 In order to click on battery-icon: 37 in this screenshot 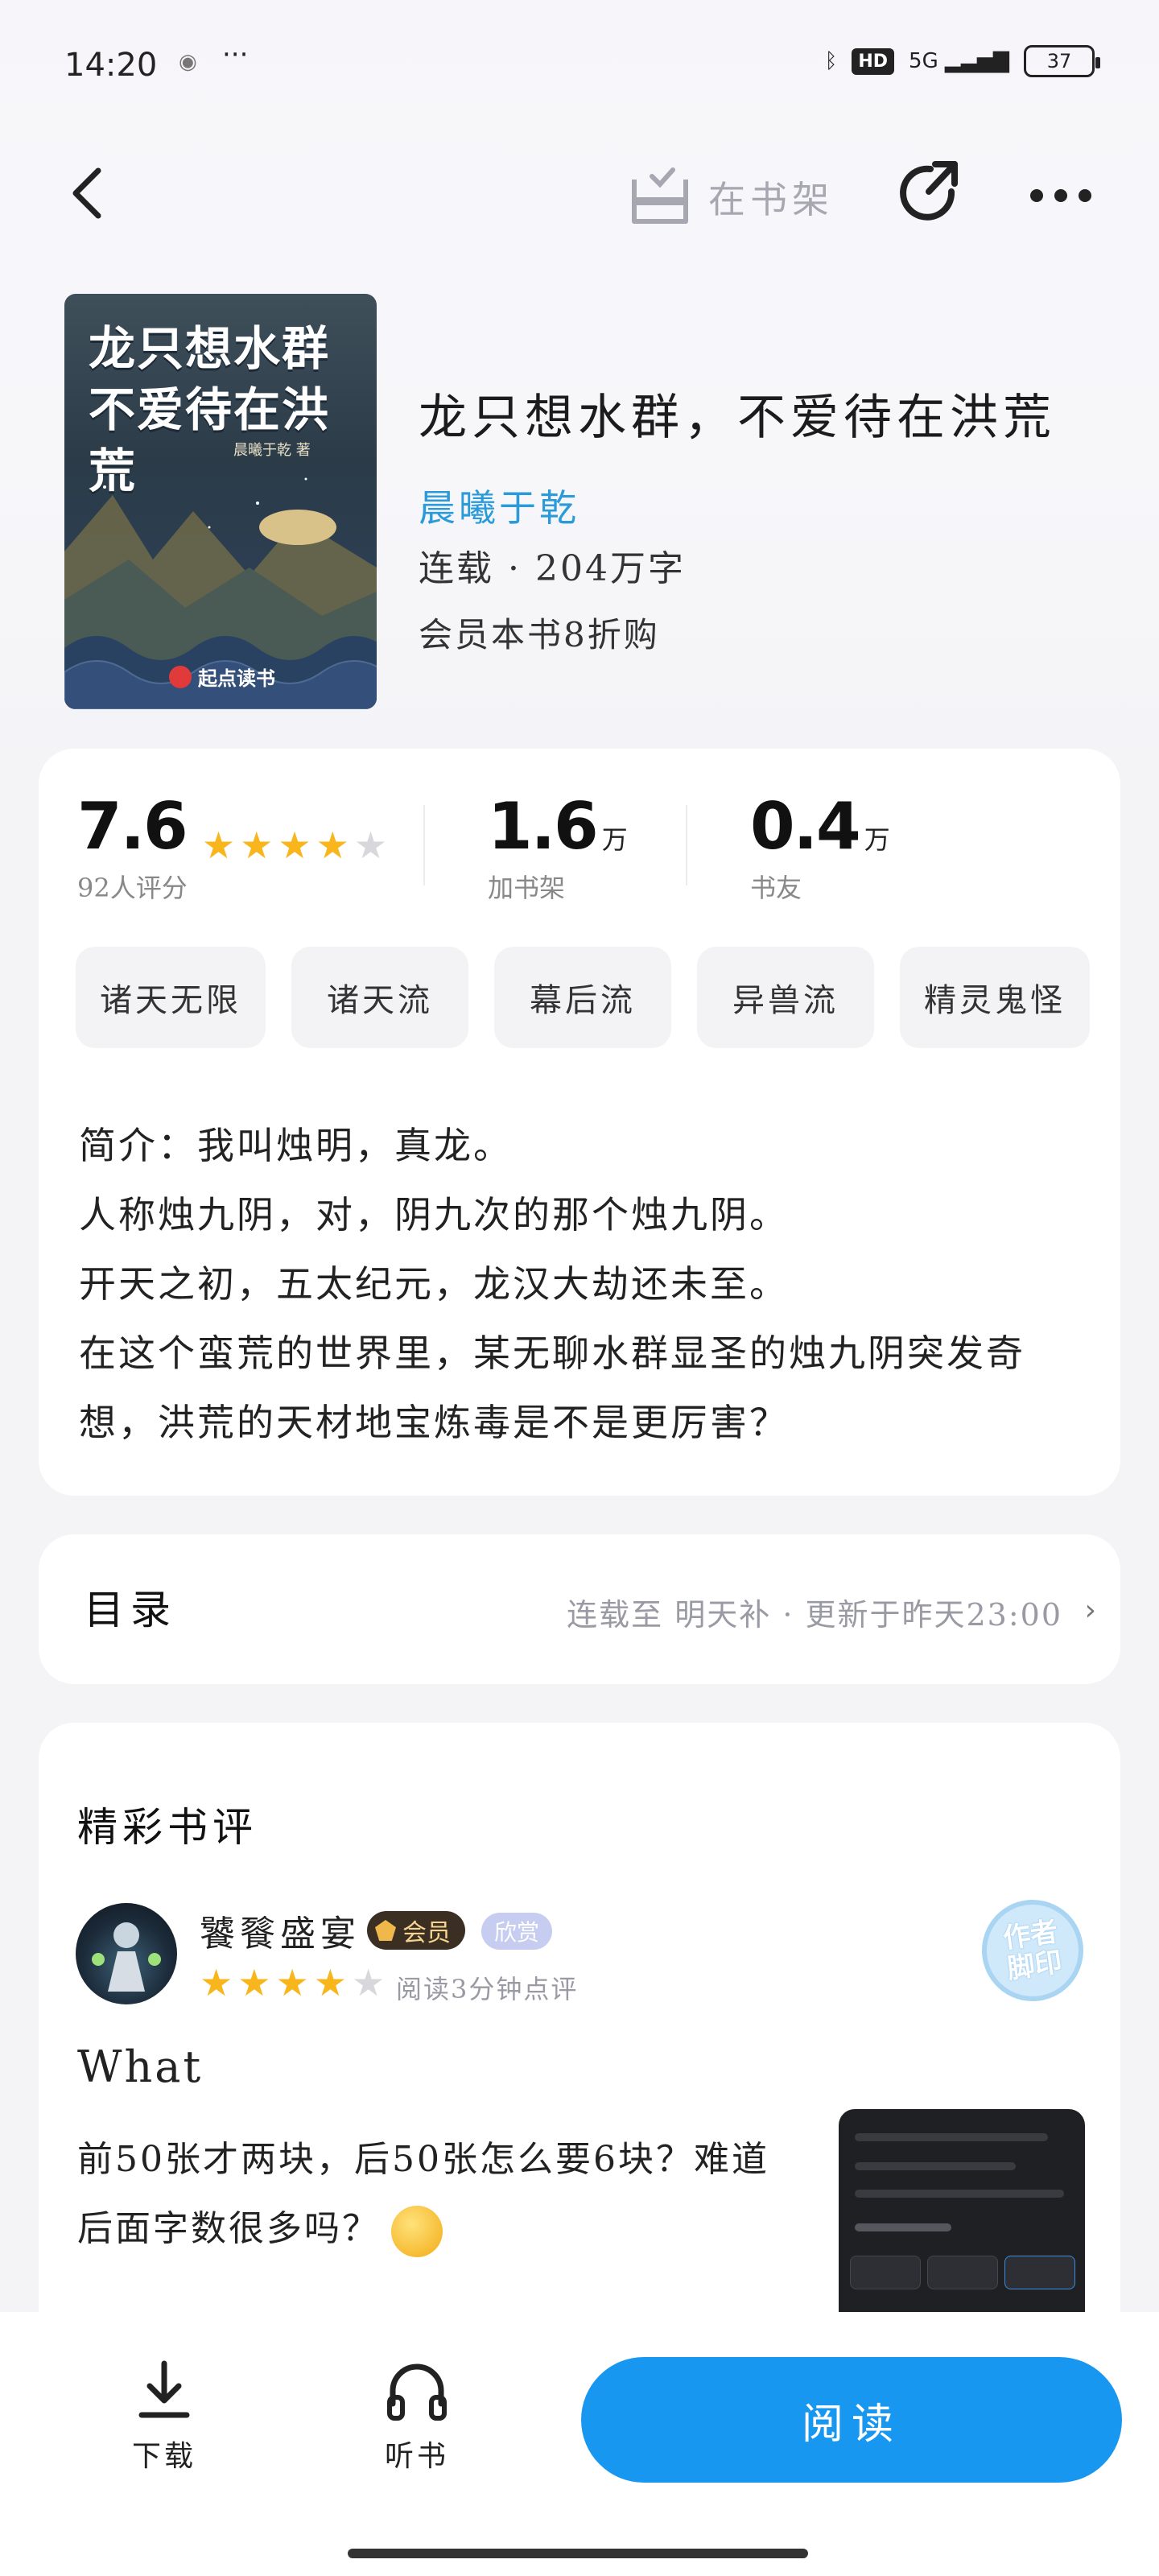, I will do `click(1062, 61)`.